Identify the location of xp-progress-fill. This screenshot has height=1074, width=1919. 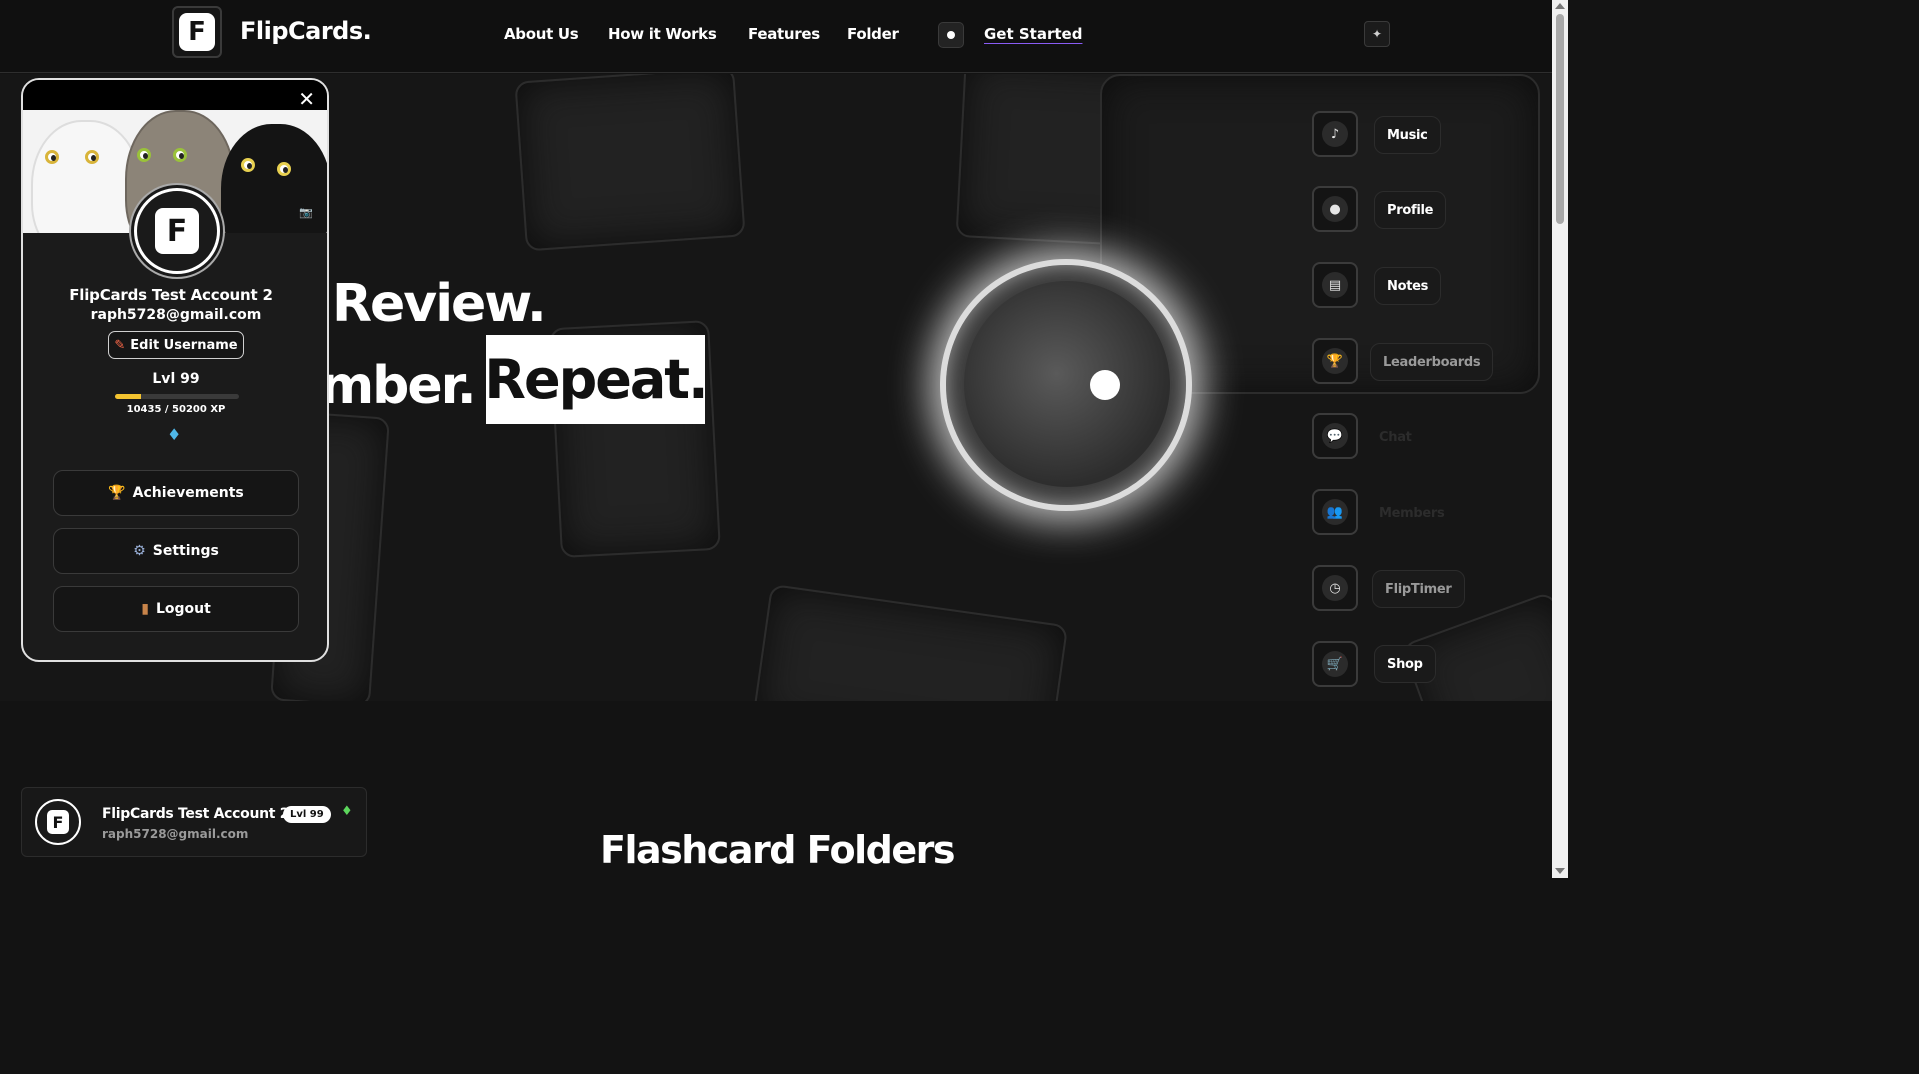
(128, 396).